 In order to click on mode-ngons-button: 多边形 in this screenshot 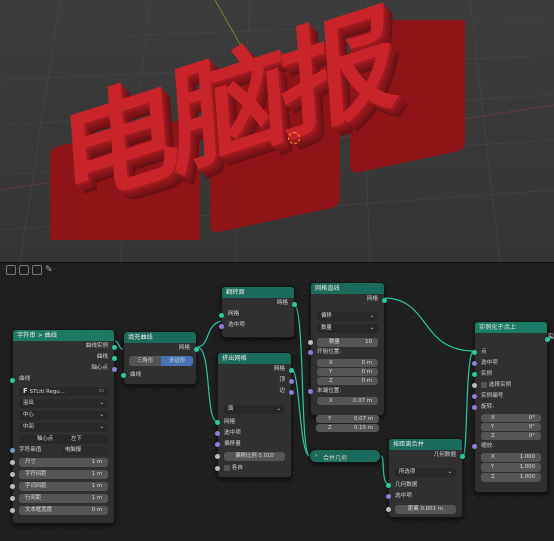, I will do `click(177, 361)`.